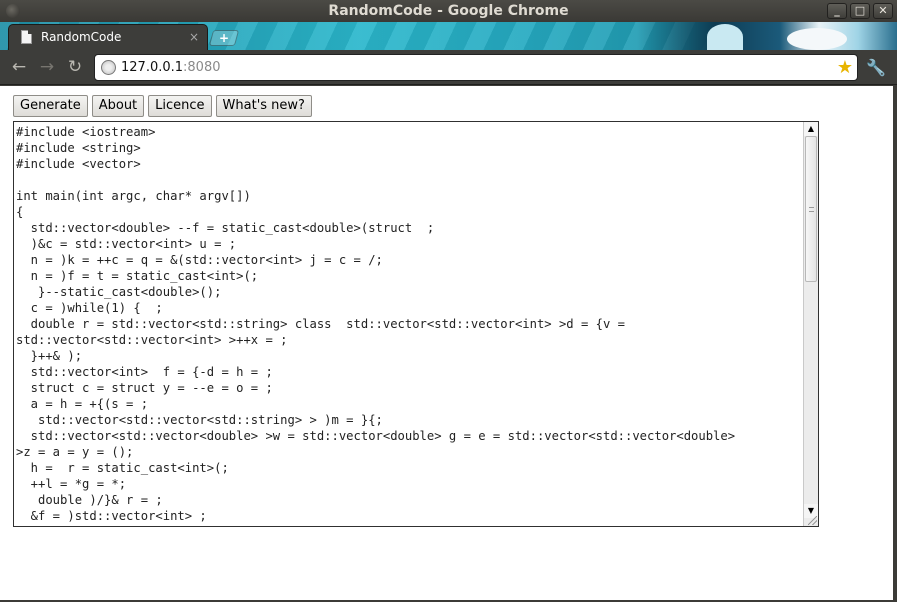 This screenshot has height=602, width=897. What do you see at coordinates (152, 67) in the screenshot?
I see `url-host: 127.0.0.1` at bounding box center [152, 67].